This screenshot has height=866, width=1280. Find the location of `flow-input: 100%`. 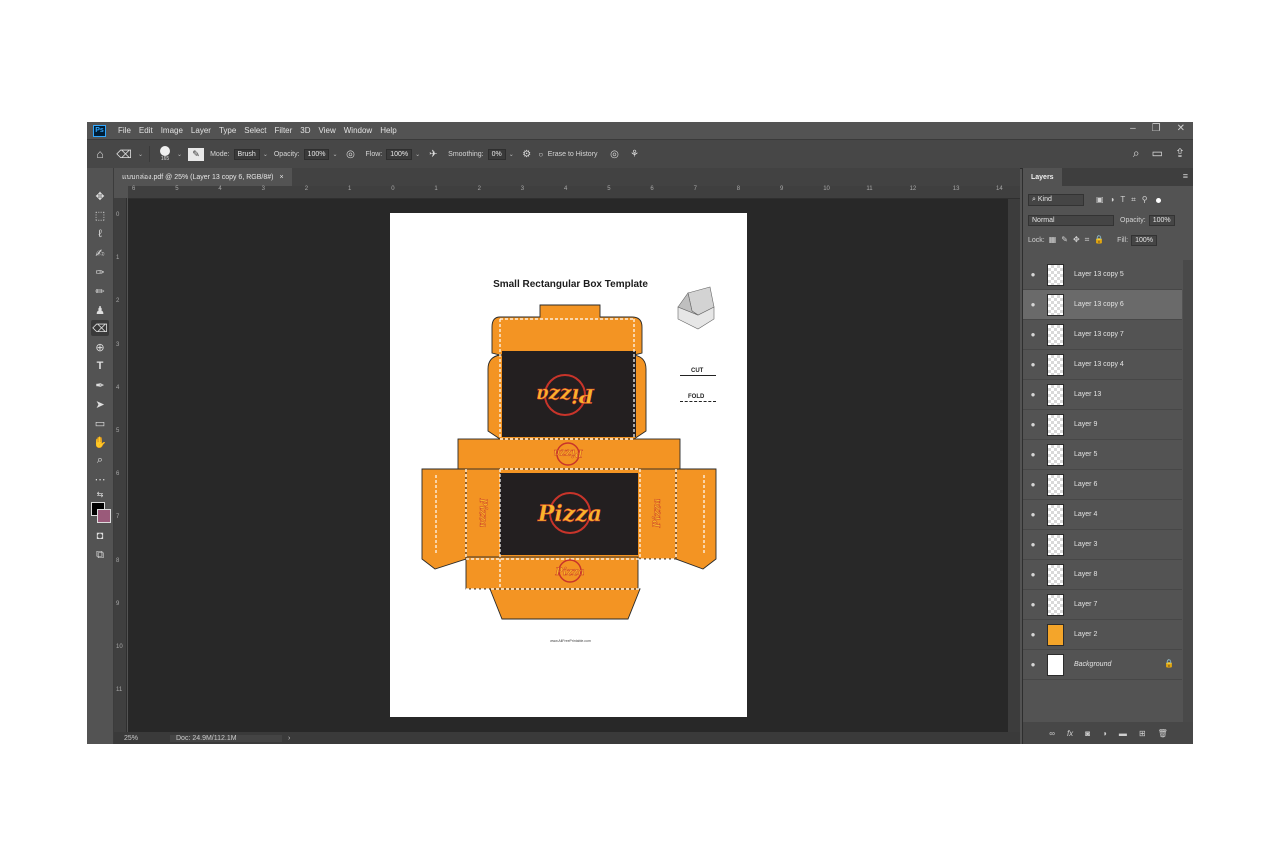

flow-input: 100% is located at coordinates (399, 154).